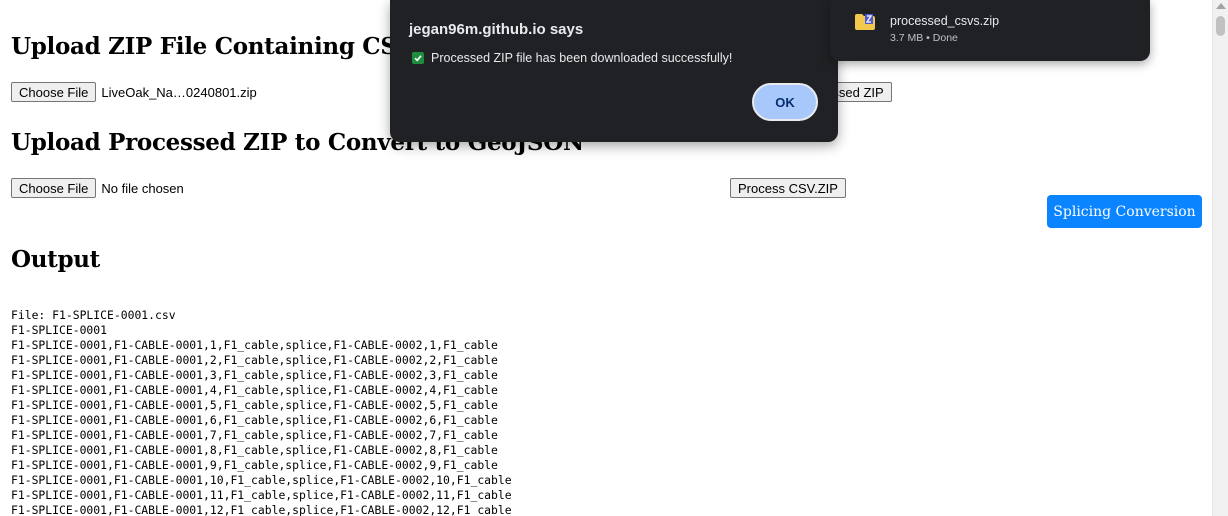  I want to click on scroll-thumb, so click(1220, 26).